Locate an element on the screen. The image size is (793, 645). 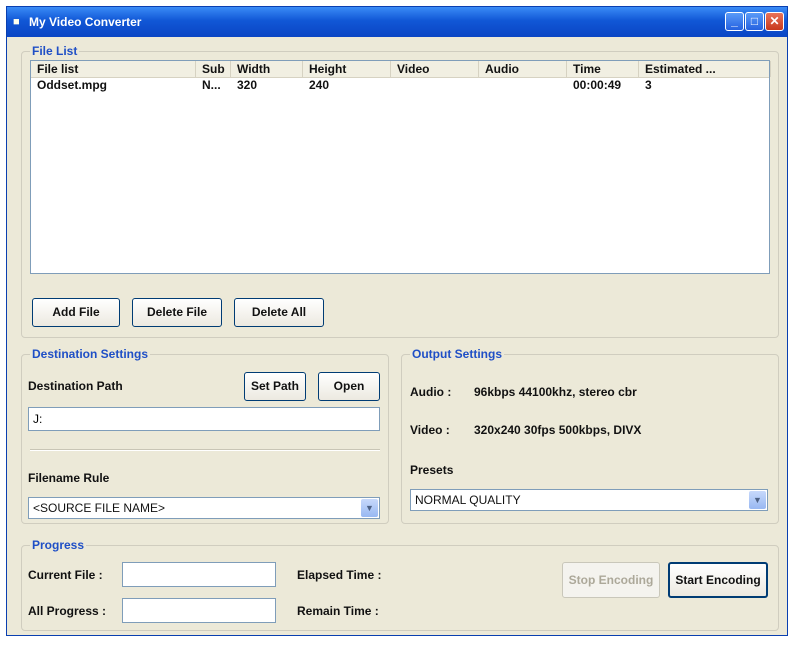
cell-video is located at coordinates (394, 85).